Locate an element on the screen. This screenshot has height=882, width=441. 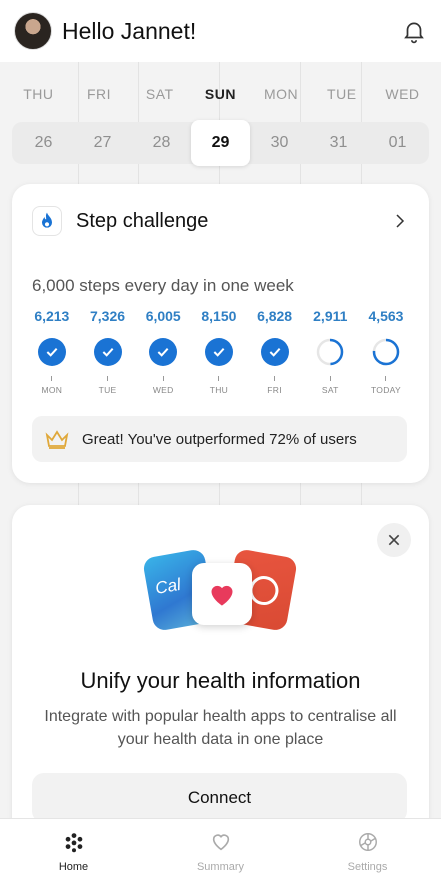
gear-icon is located at coordinates (367, 842).